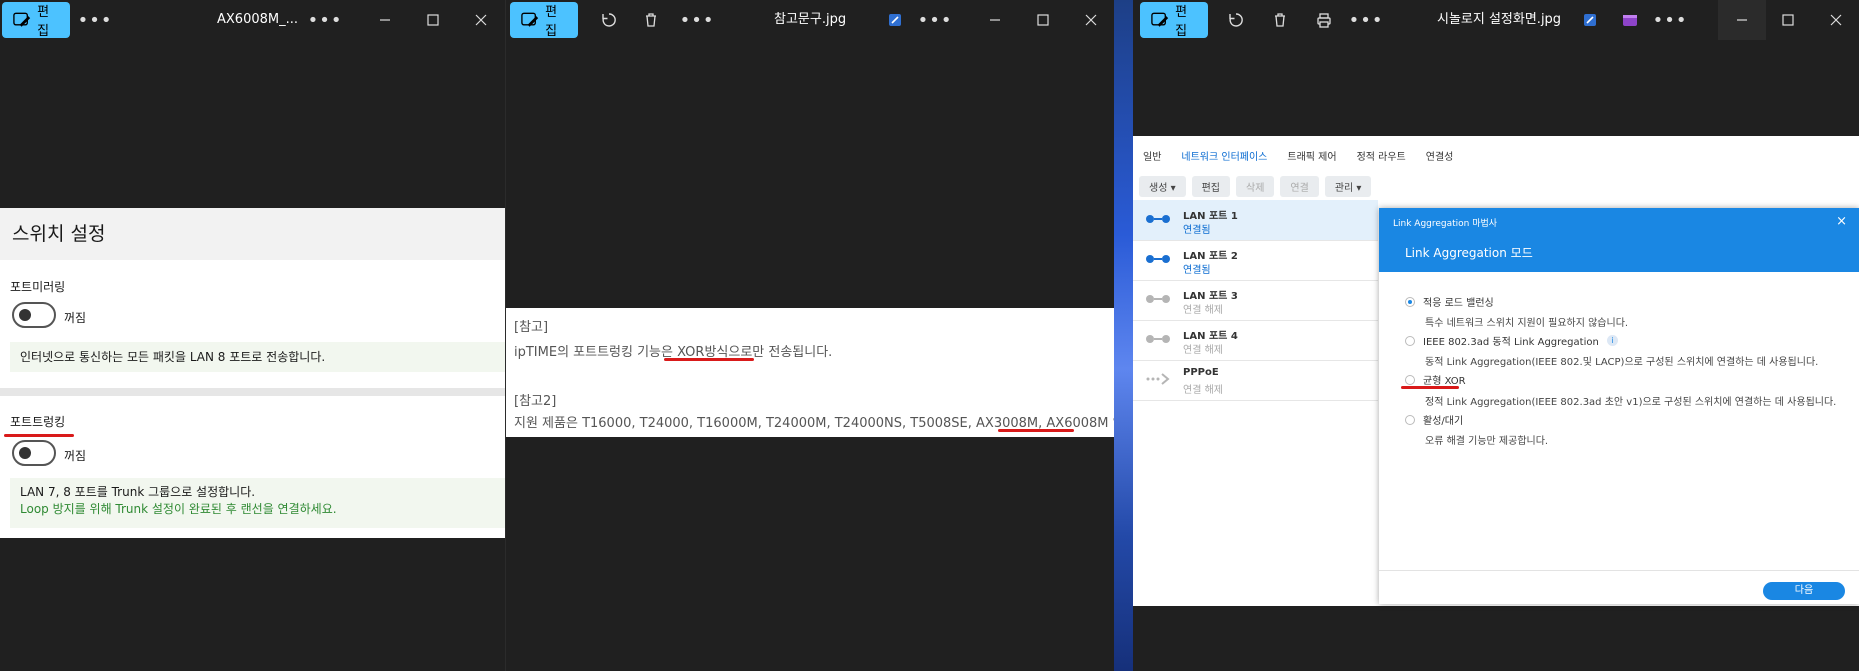  I want to click on tab-network-interface: 네트워크 인터페이스, so click(1224, 155).